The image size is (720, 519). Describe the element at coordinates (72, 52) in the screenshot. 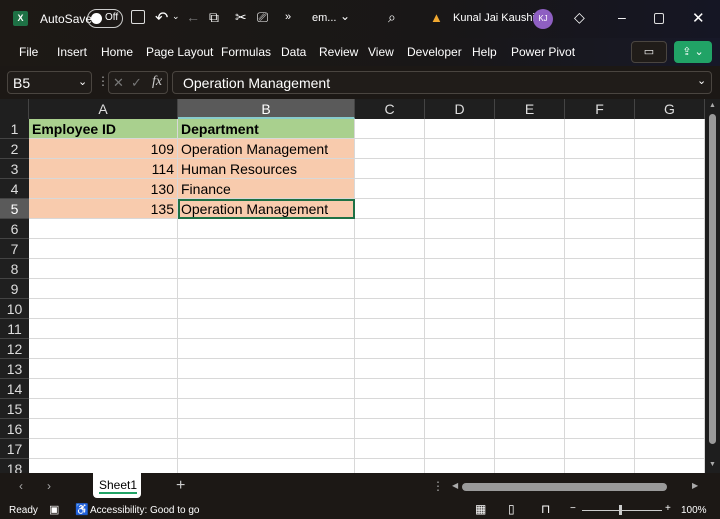

I see `tab-insert: Insert` at that location.